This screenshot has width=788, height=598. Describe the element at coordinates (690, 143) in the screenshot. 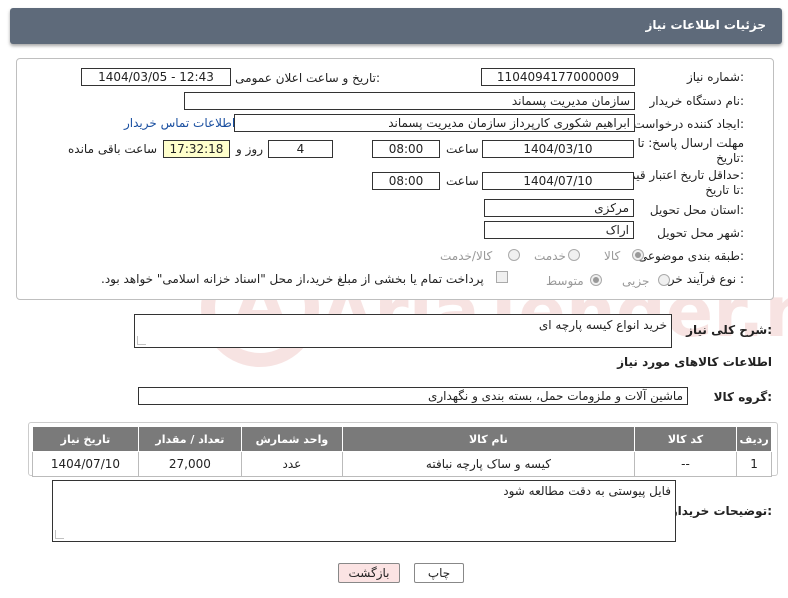

I see `reply-deadline-label: مهلت ارسال پاسخ: تا` at that location.